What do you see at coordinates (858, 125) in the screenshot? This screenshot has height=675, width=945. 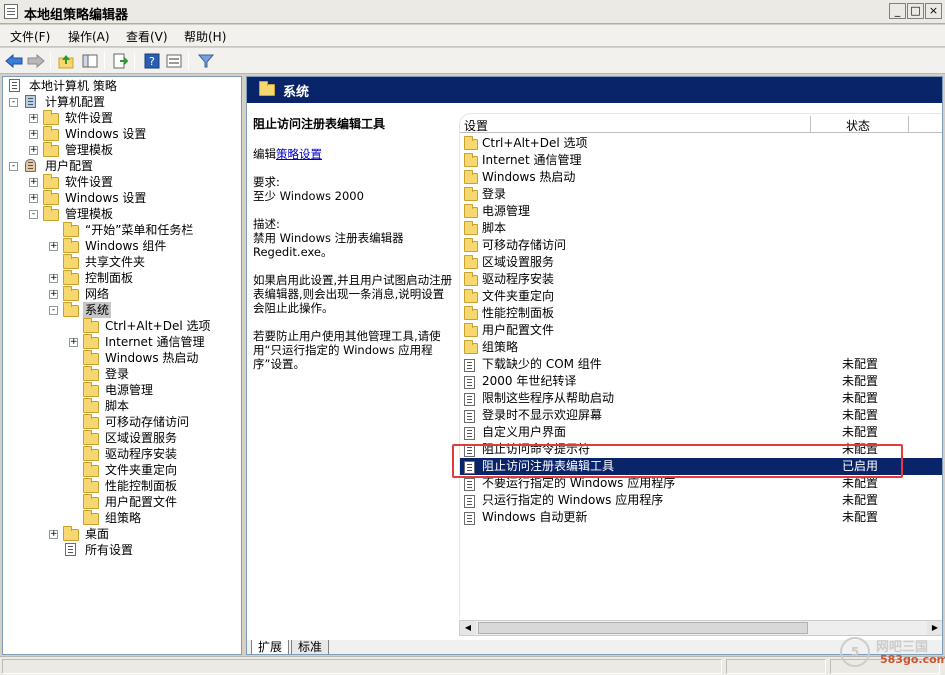 I see `column-state: 状态` at bounding box center [858, 125].